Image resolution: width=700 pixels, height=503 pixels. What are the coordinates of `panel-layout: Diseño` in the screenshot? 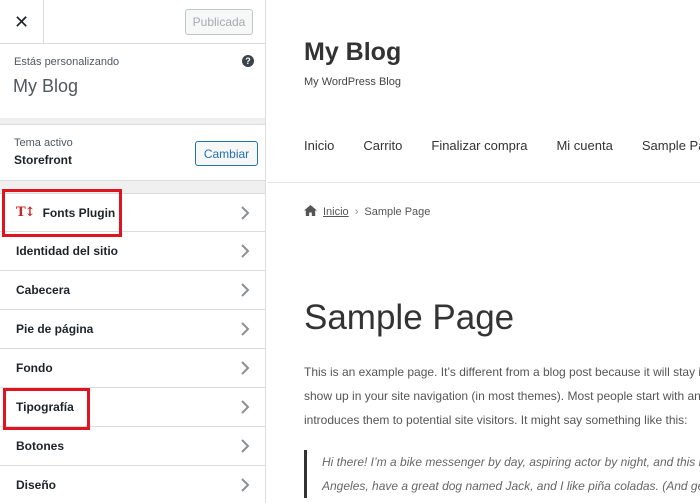 It's located at (132, 484).